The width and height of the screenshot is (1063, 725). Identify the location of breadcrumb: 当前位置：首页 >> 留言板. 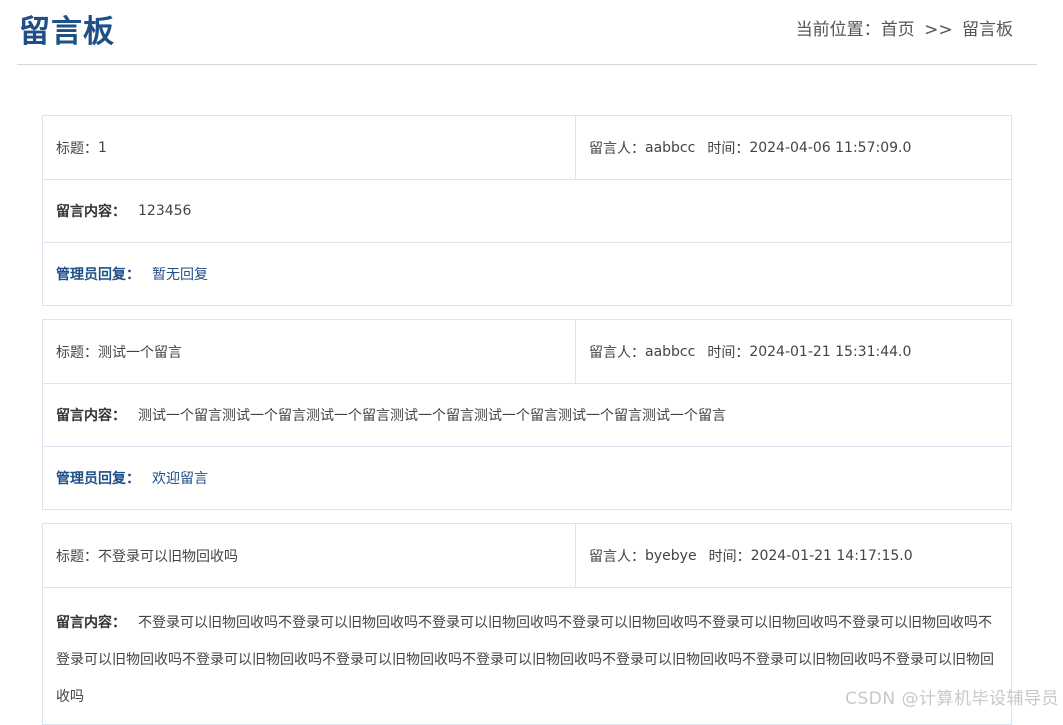
(904, 27).